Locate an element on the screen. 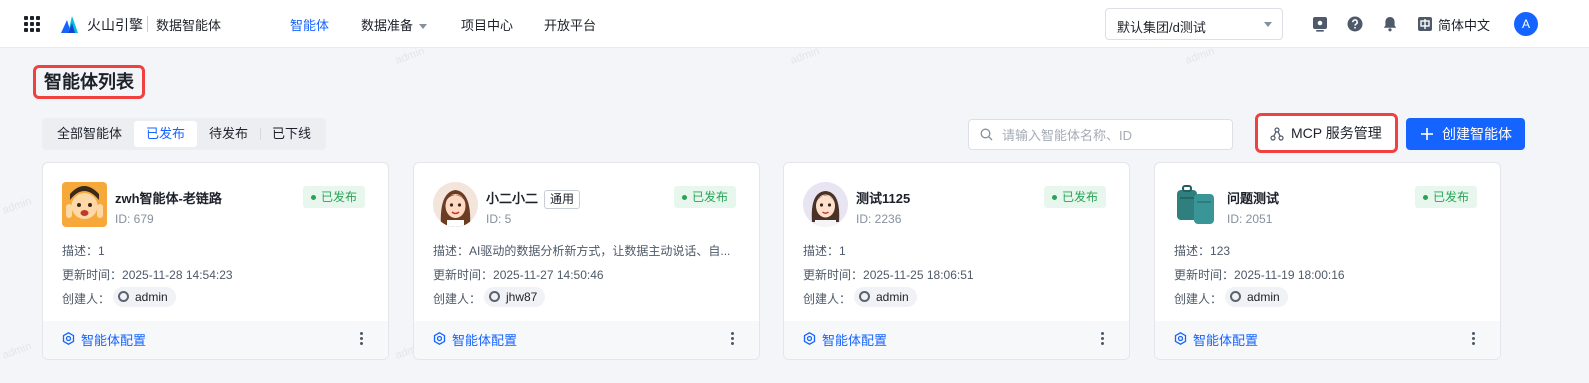 This screenshot has width=1589, height=383. mcp-icon is located at coordinates (1277, 134).